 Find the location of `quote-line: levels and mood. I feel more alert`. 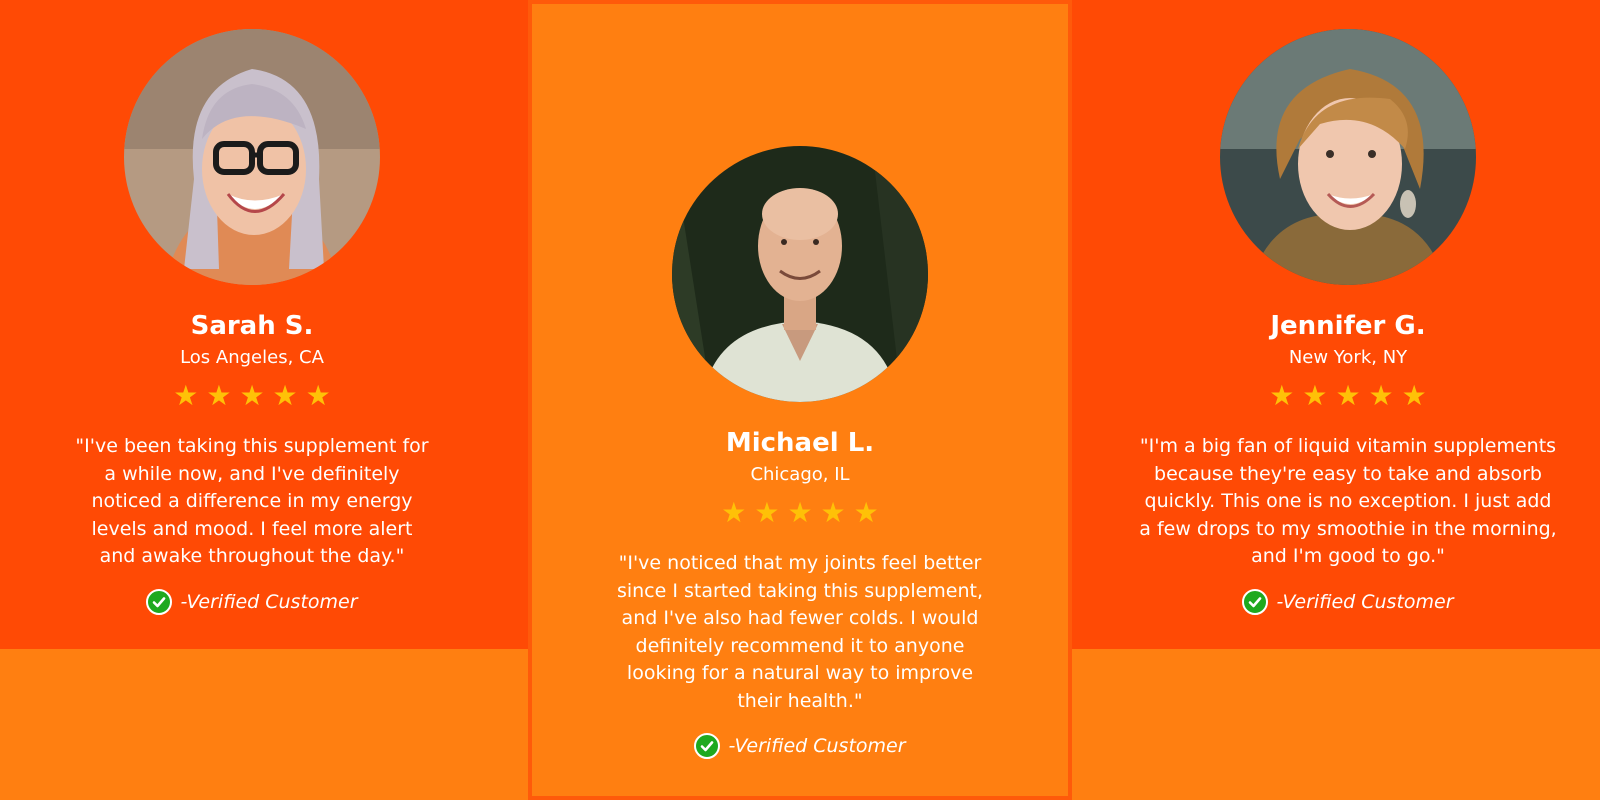

quote-line: levels and mood. I feel more alert is located at coordinates (252, 528).